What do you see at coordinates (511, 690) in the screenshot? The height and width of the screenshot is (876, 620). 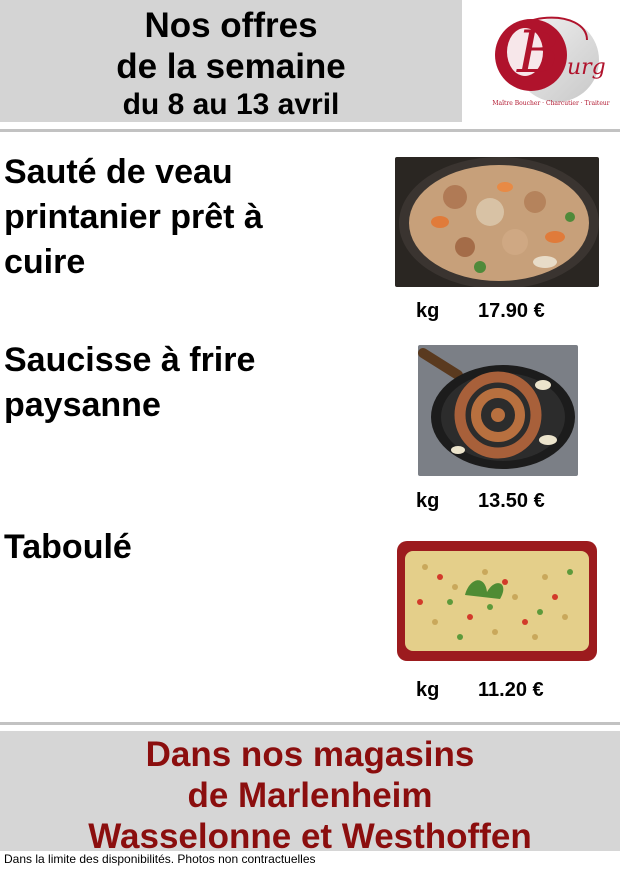 I see `price-value: 11.20 €` at bounding box center [511, 690].